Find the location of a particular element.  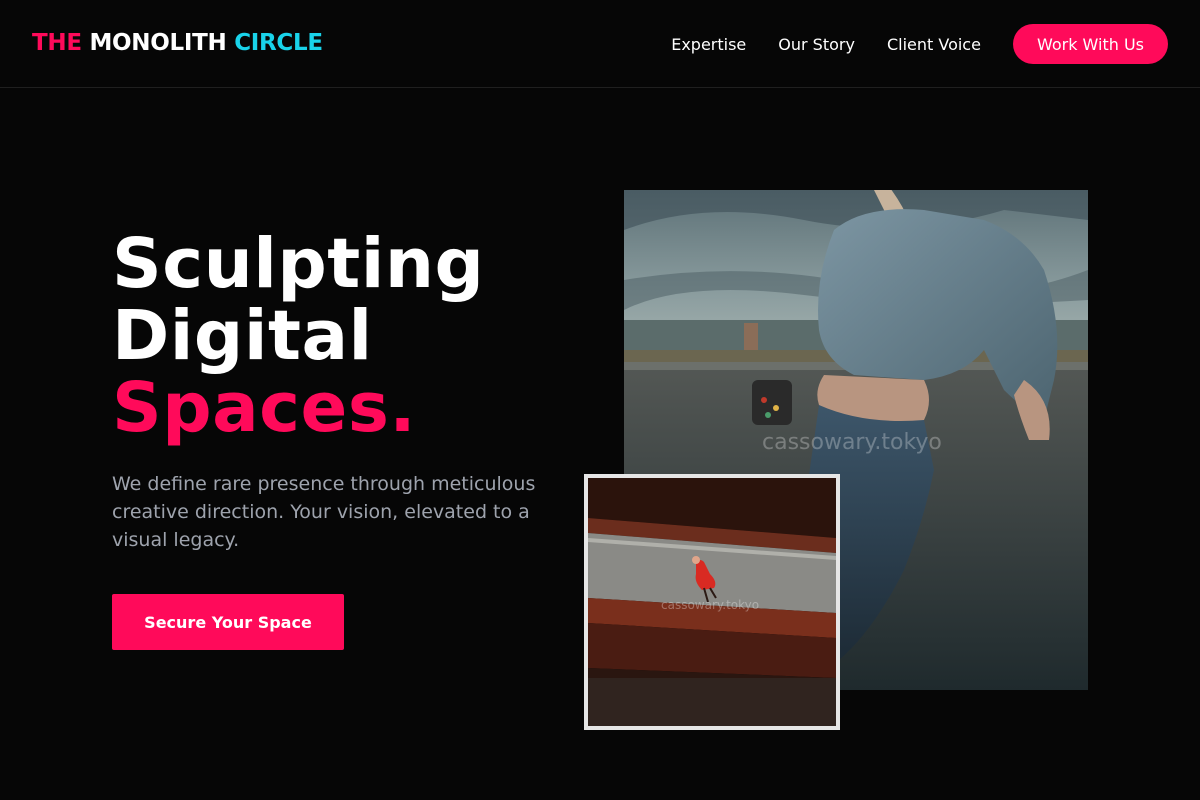

red-dress-dancer-photo is located at coordinates (712, 602).